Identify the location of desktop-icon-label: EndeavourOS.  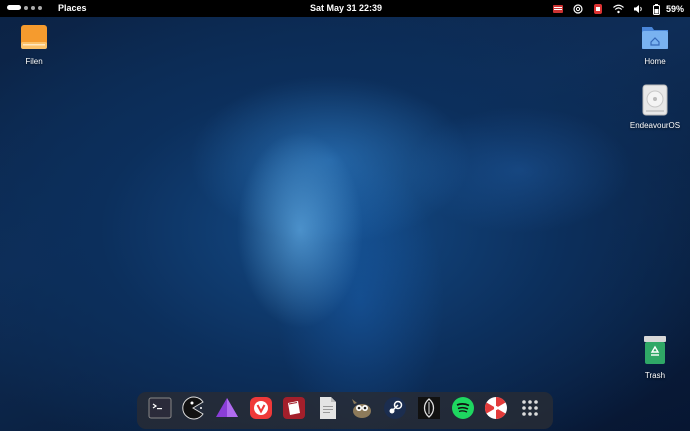
(655, 125).